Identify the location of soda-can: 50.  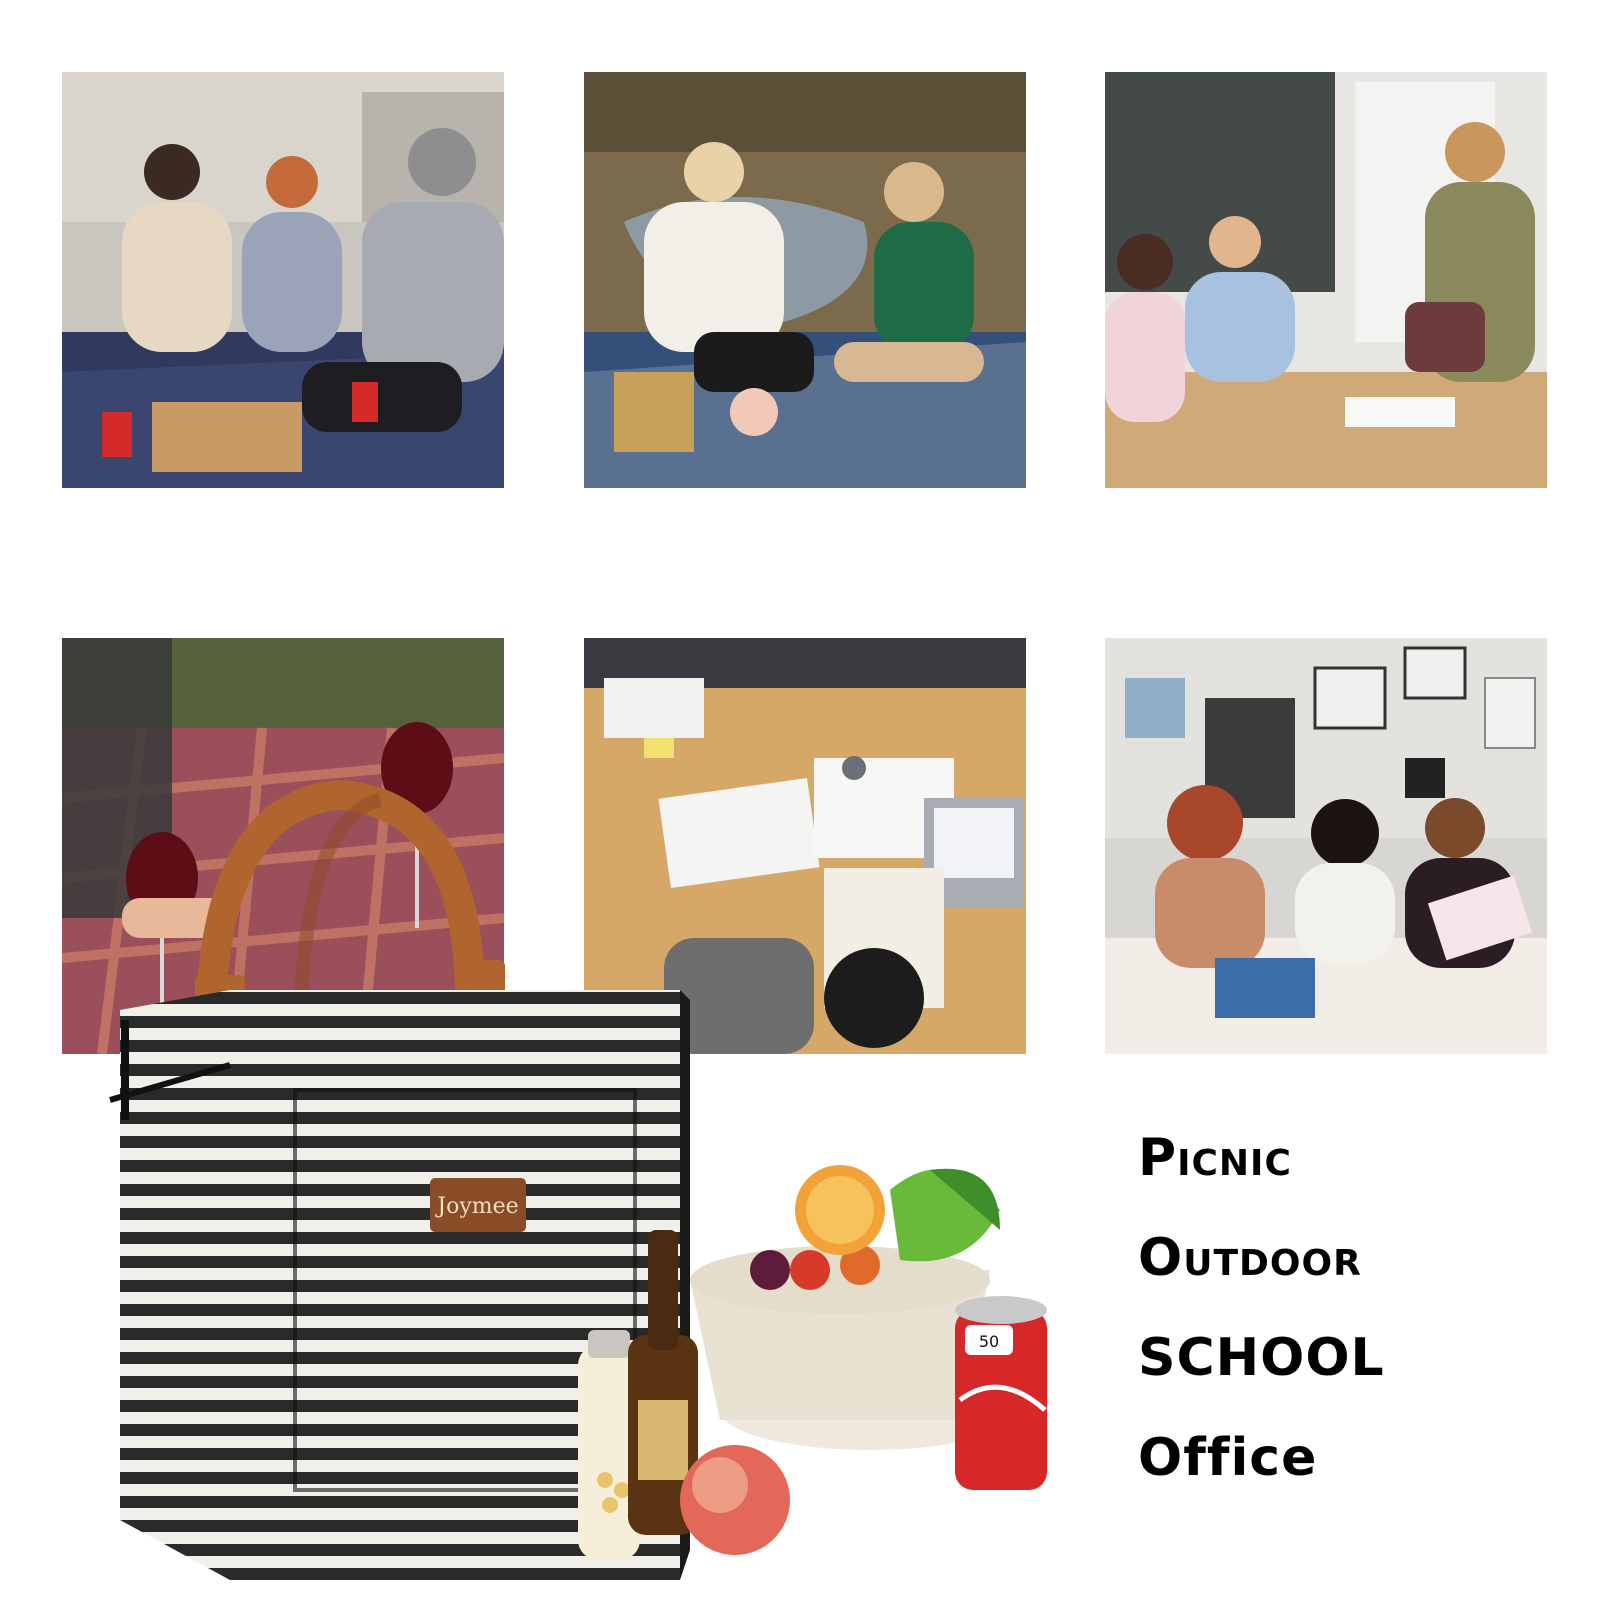
(1001, 1393).